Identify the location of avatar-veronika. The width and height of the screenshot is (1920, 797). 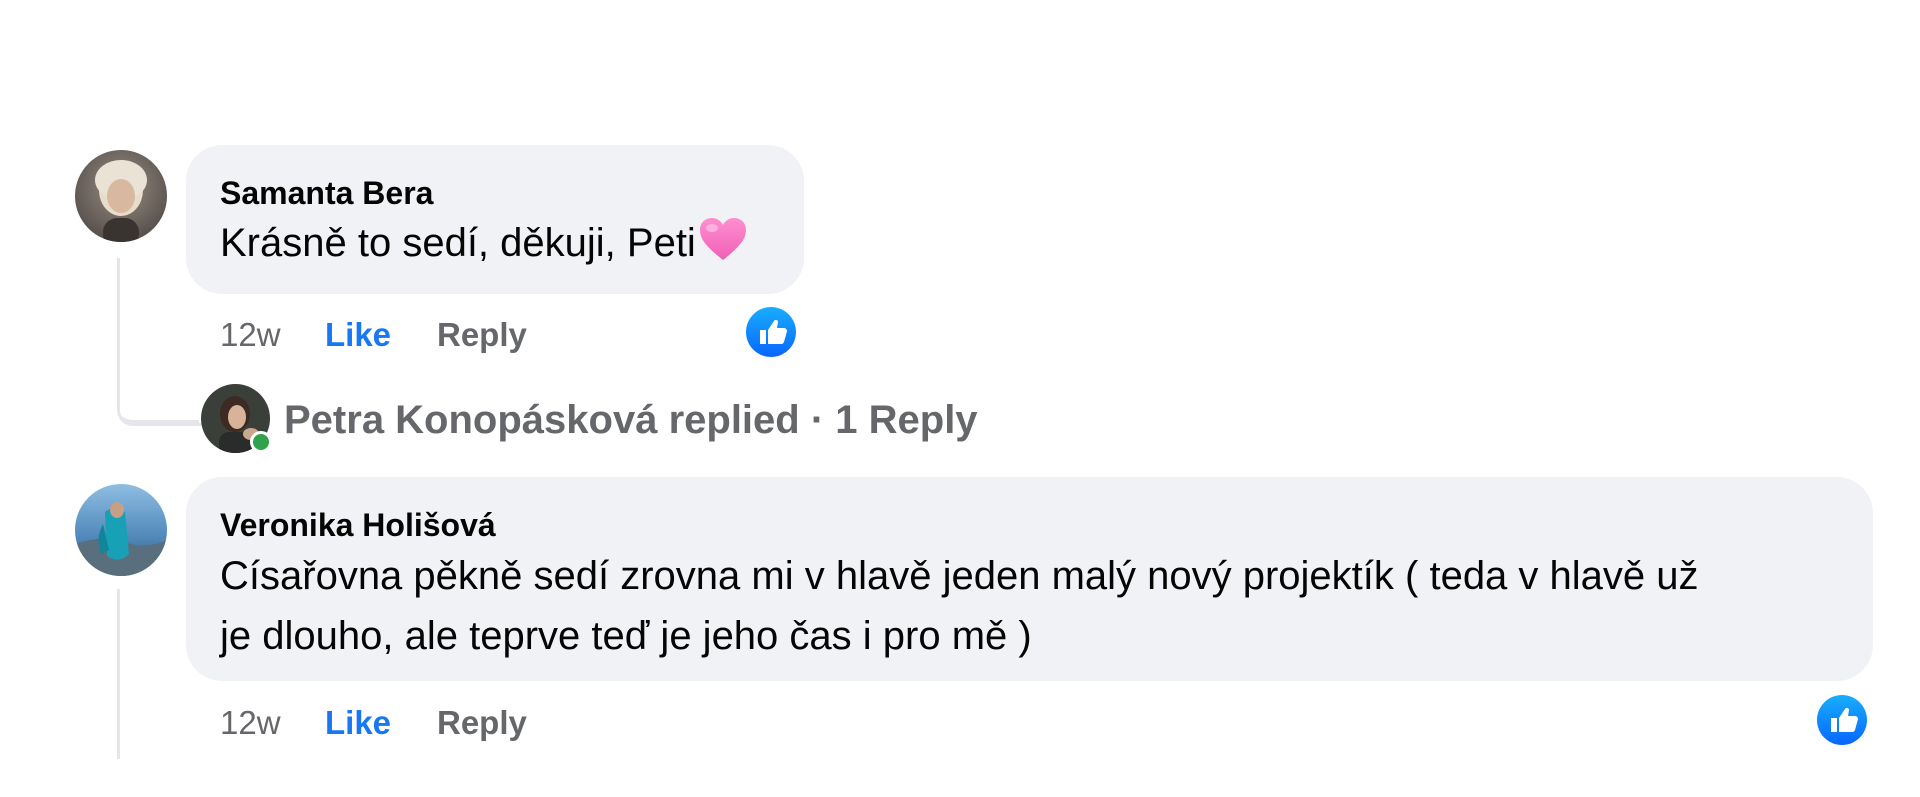
(121, 530).